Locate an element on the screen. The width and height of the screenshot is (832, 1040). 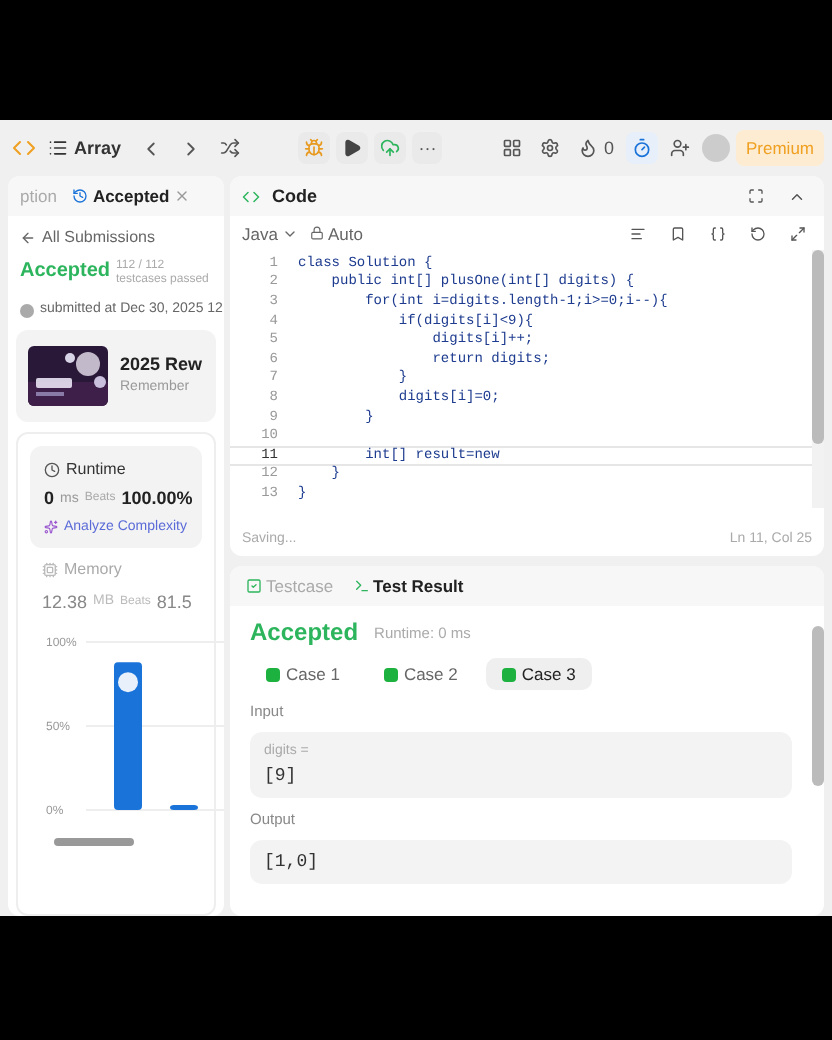
flame-icon is located at coordinates (587, 148).